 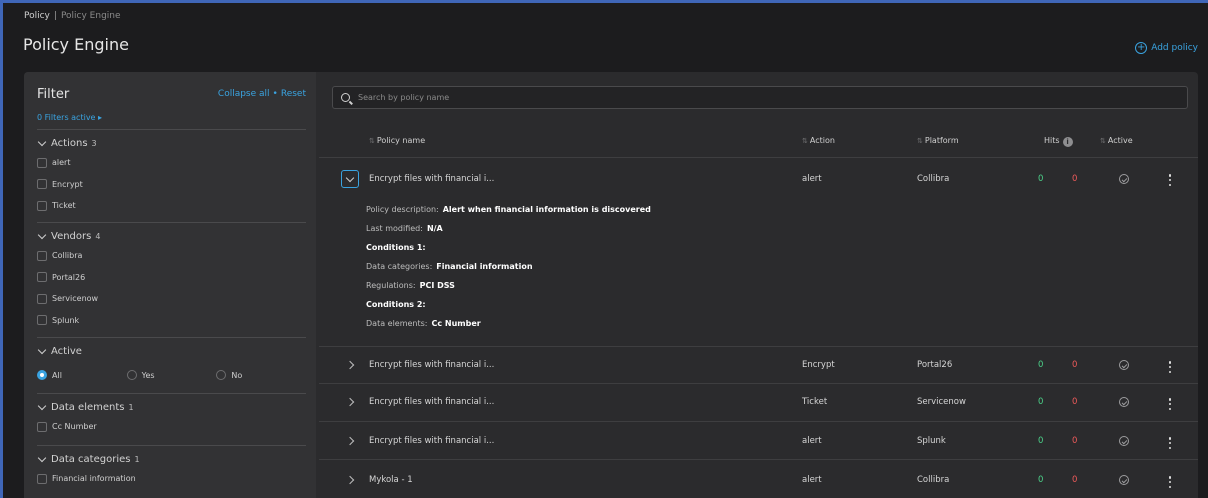 What do you see at coordinates (171, 185) in the screenshot?
I see `filter-option-encrypt: Encrypt` at bounding box center [171, 185].